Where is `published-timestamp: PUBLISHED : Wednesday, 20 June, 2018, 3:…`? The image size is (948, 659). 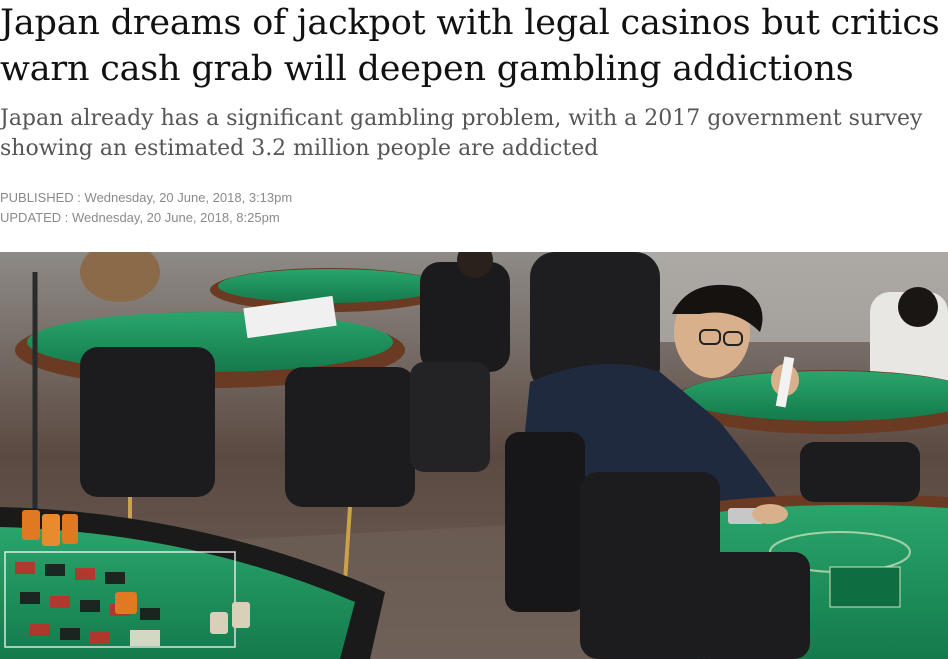
published-timestamp: PUBLISHED : Wednesday, 20 June, 2018, 3:… is located at coordinates (474, 198).